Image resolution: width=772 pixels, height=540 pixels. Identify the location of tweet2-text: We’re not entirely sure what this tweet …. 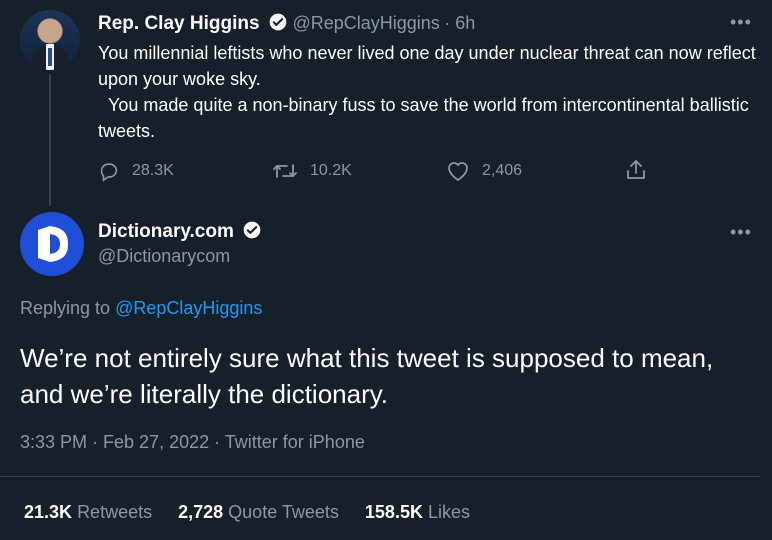
(367, 376).